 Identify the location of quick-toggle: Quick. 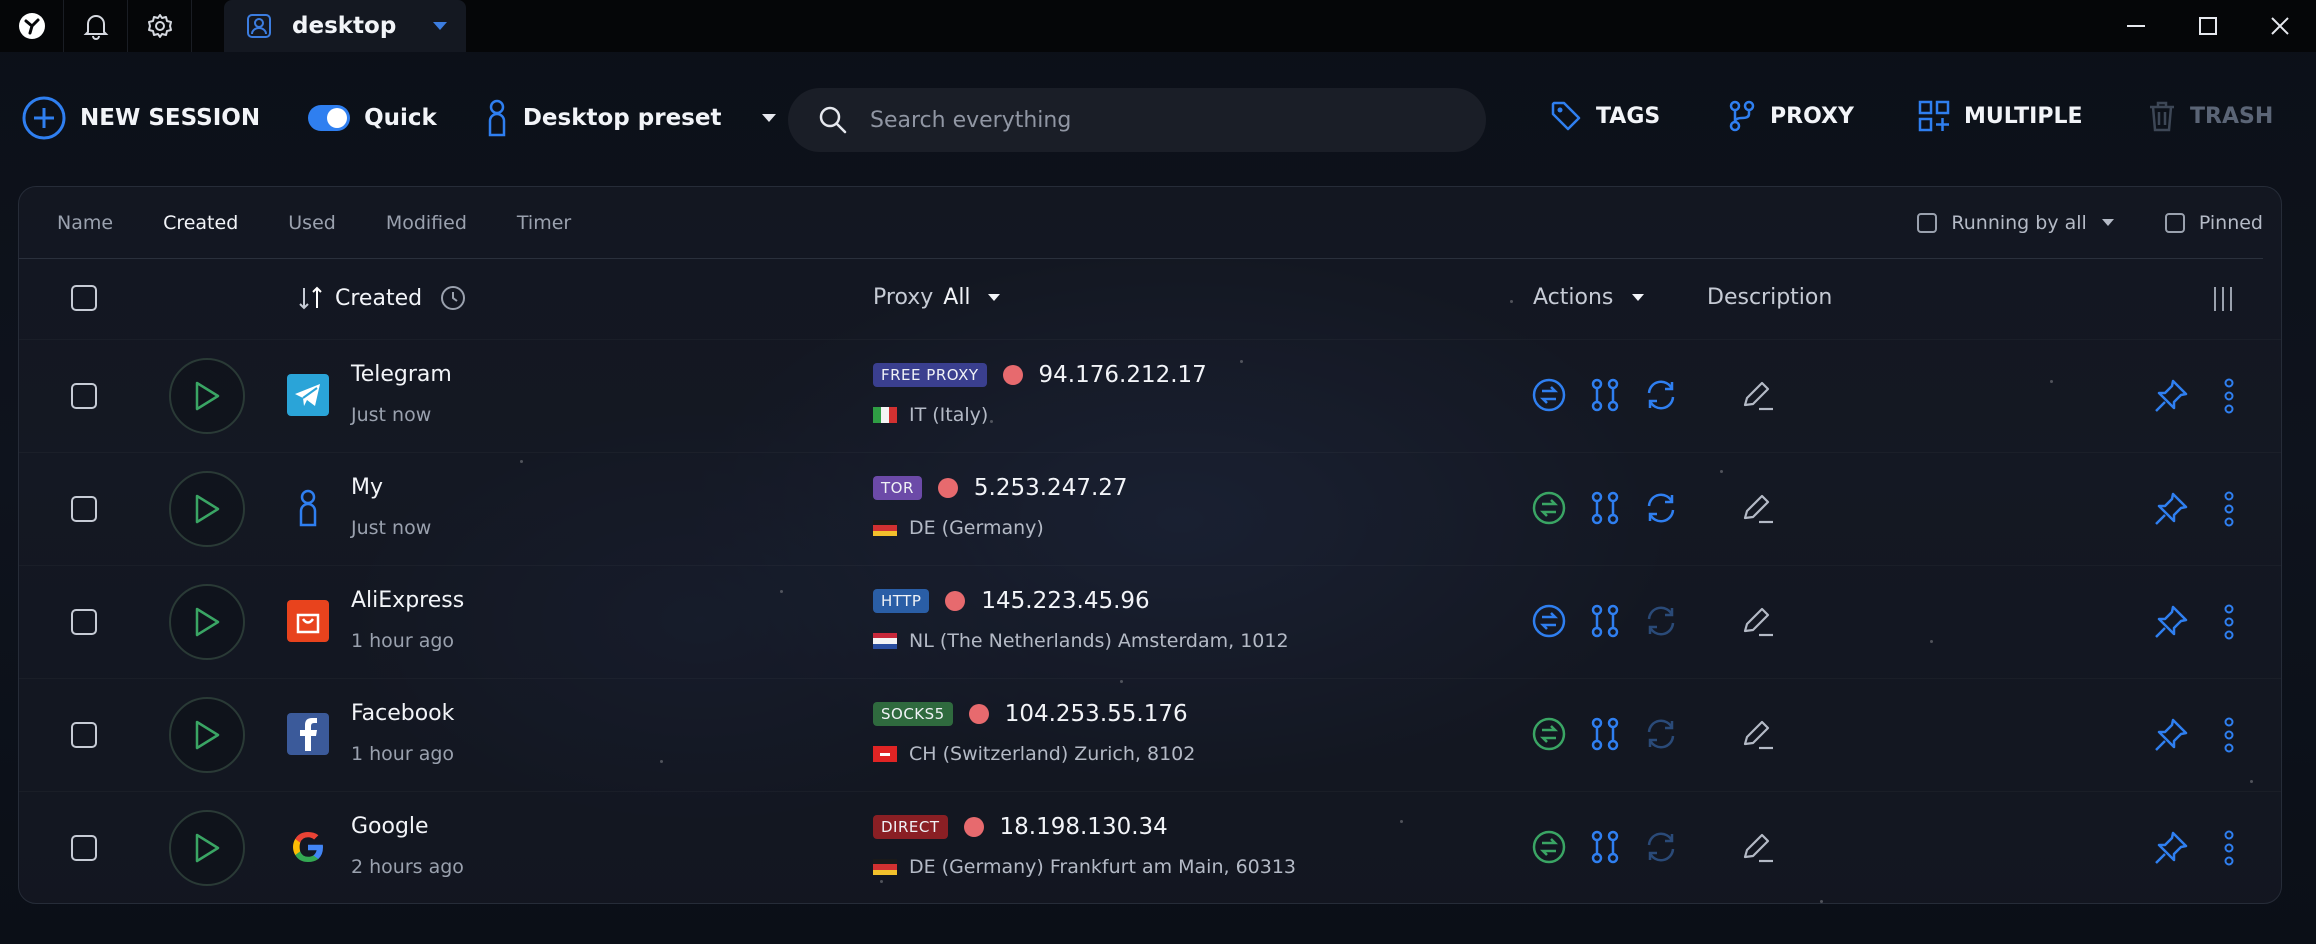
(372, 118).